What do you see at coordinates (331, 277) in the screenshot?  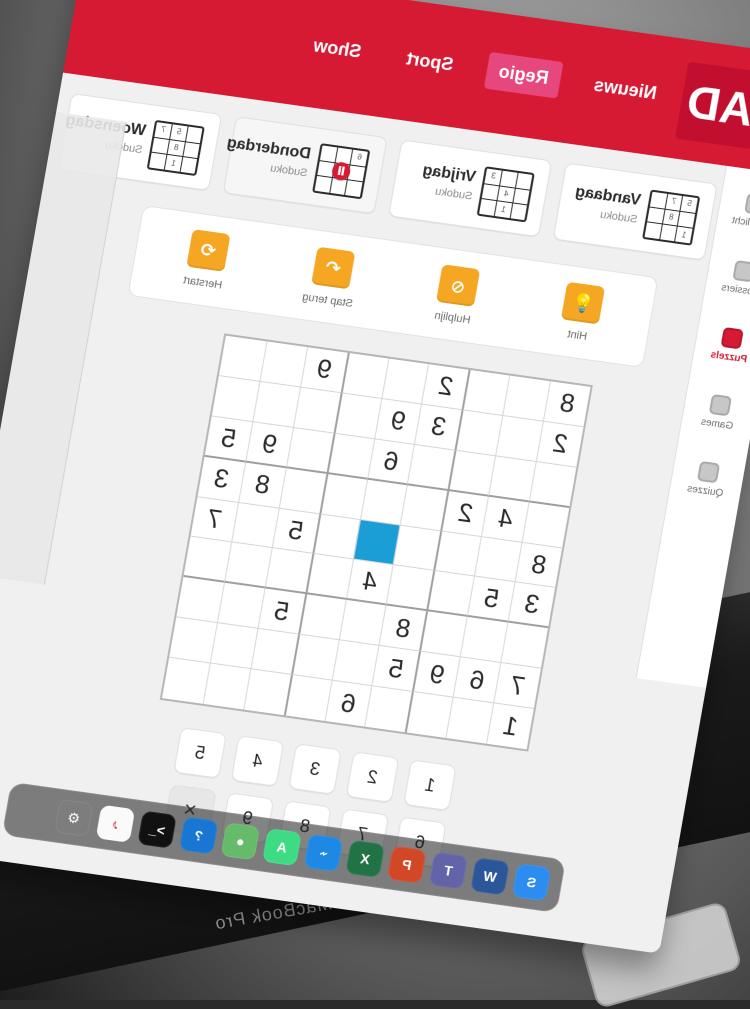 I see `tool-undo: ↶ Stap terug` at bounding box center [331, 277].